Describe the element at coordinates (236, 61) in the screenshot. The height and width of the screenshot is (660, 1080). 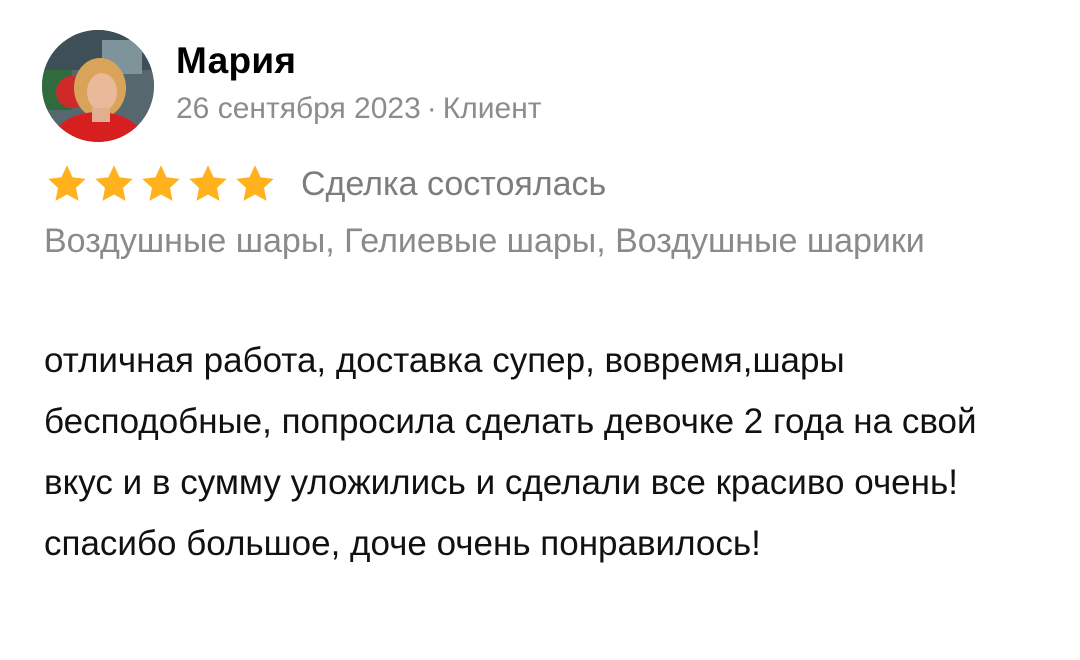
I see `author-name: Мария` at that location.